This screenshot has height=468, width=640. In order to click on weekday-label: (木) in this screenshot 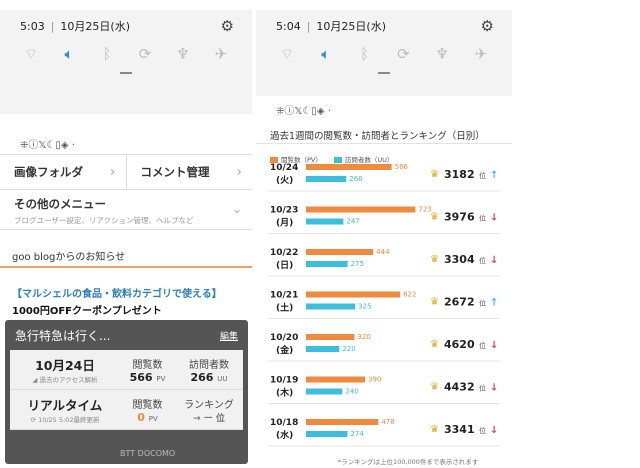, I will do `click(284, 393)`.